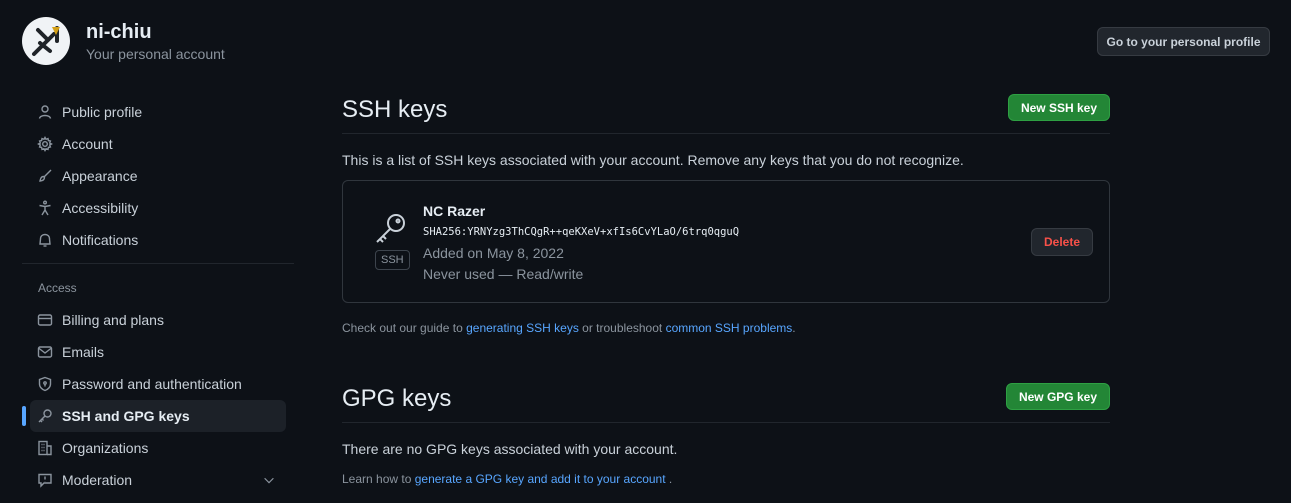 The image size is (1291, 503). What do you see at coordinates (622, 328) in the screenshot?
I see `guide-middle: or troubleshoot` at bounding box center [622, 328].